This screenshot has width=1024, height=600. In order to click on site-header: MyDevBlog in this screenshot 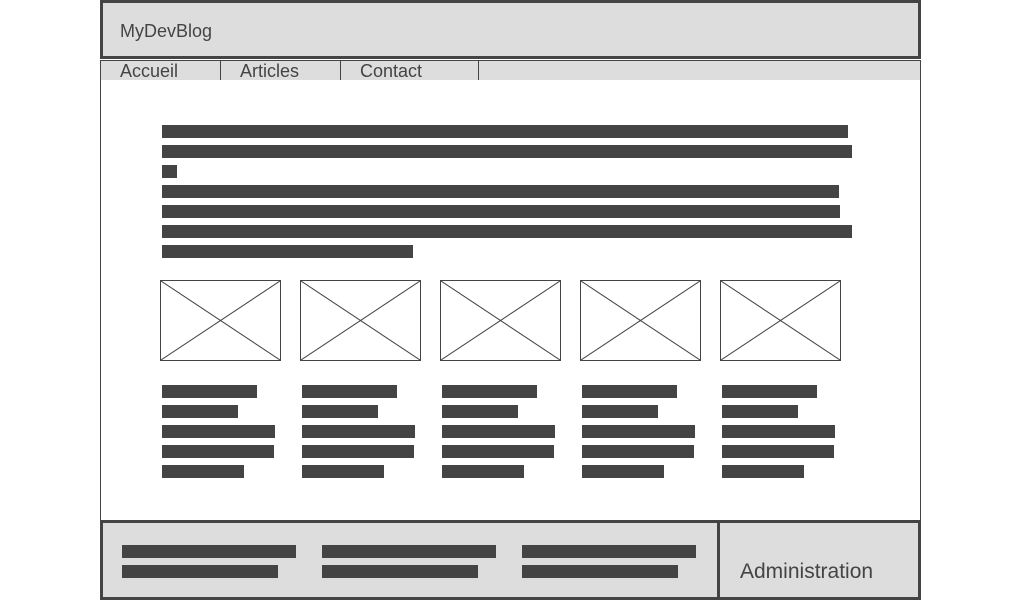, I will do `click(510, 29)`.